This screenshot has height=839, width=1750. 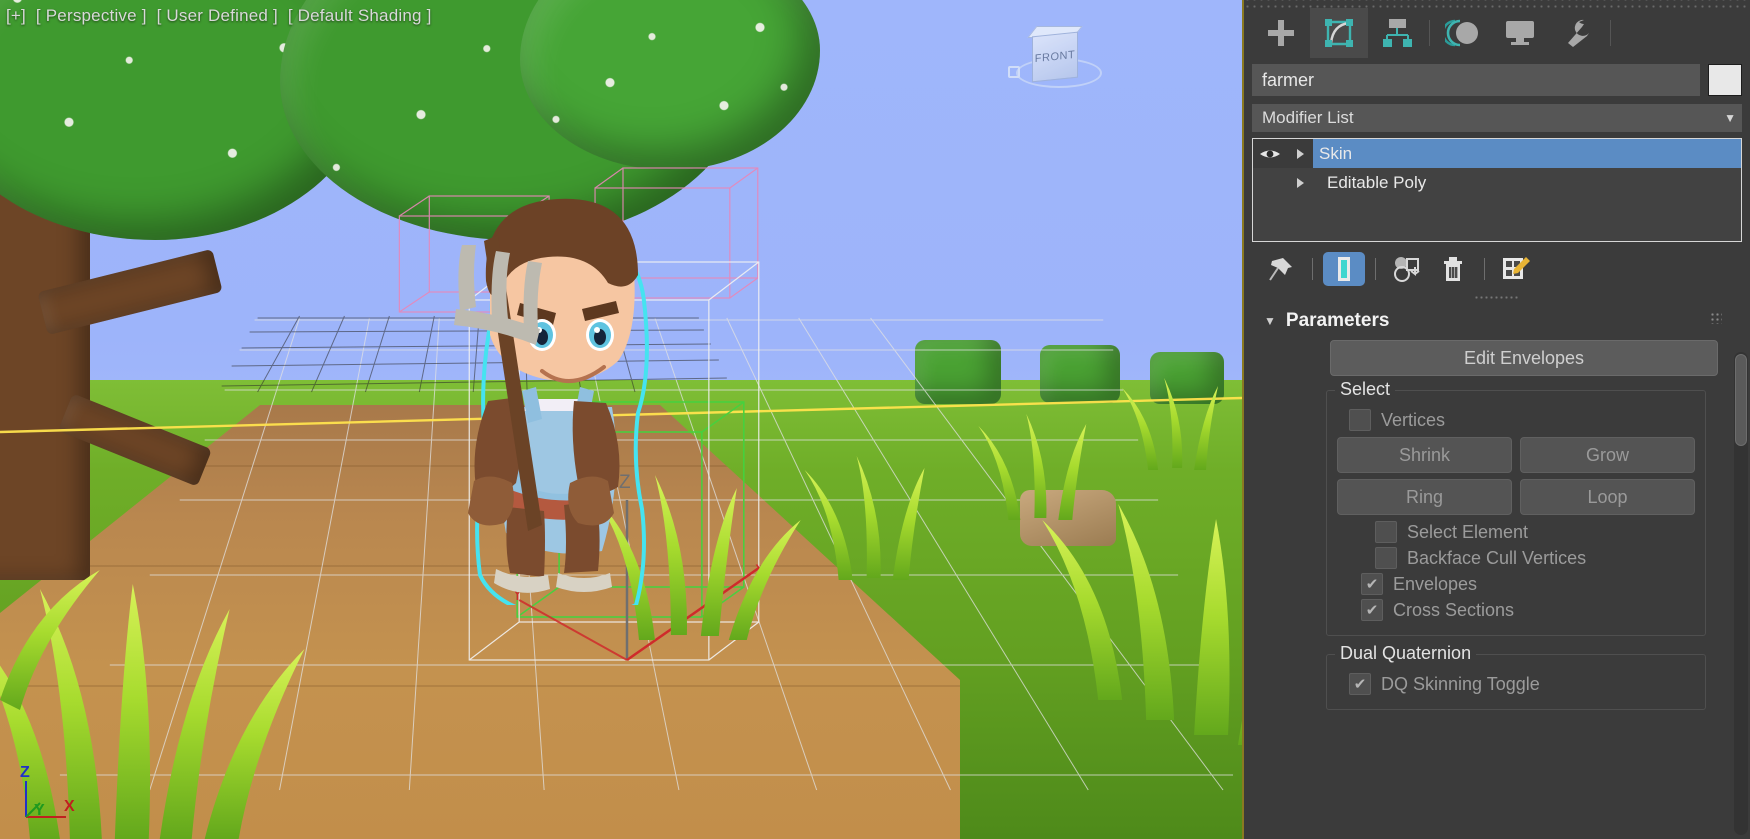 I want to click on parameters-rollout-header: ▼ Parameters, so click(x=1490, y=320).